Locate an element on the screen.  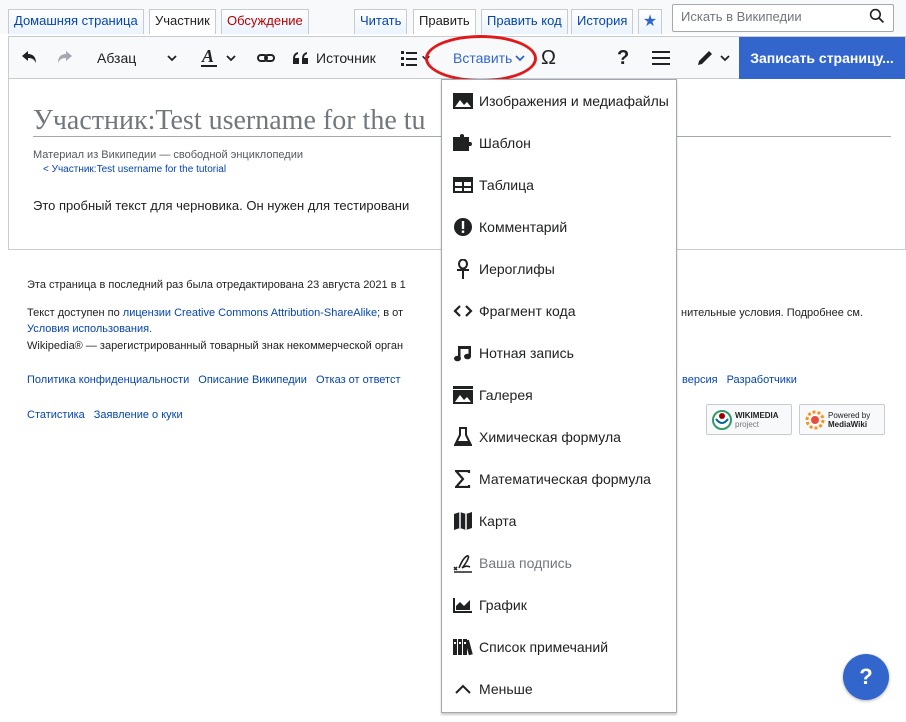
chart-icon is located at coordinates (463, 605).